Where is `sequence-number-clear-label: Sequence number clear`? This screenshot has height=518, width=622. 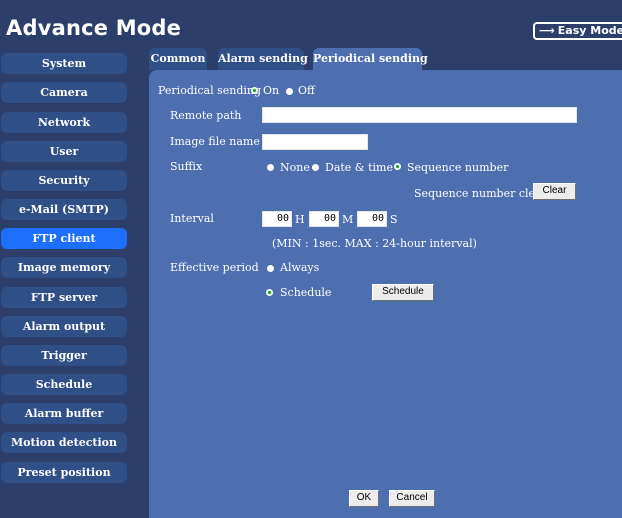 sequence-number-clear-label: Sequence number clear is located at coordinates (480, 193).